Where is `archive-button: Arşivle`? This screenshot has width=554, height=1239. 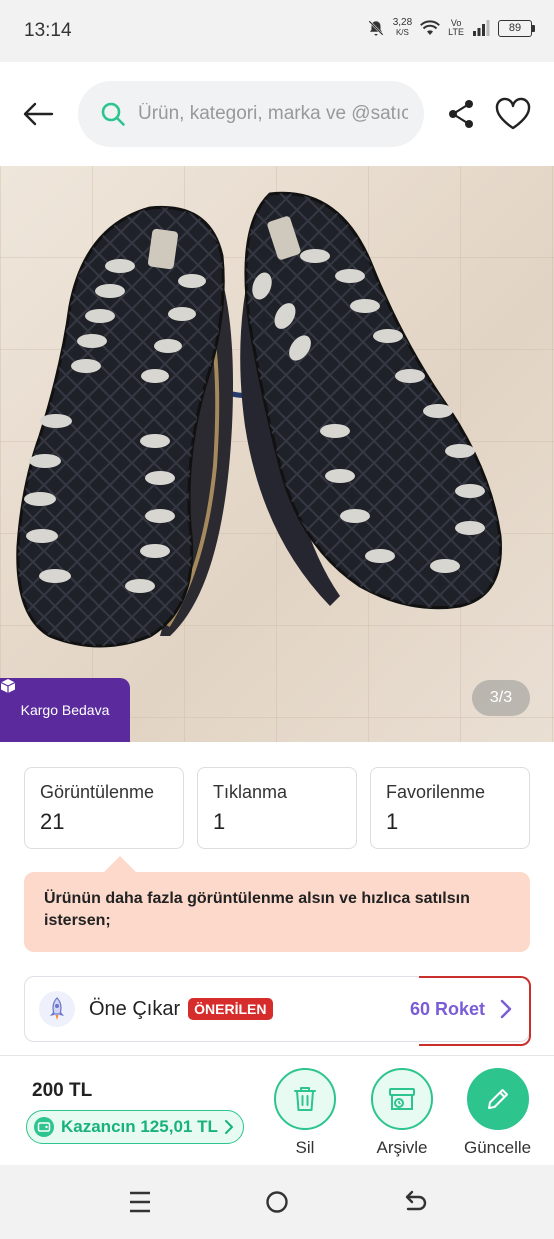 archive-button: Arşivle is located at coordinates (402, 1113).